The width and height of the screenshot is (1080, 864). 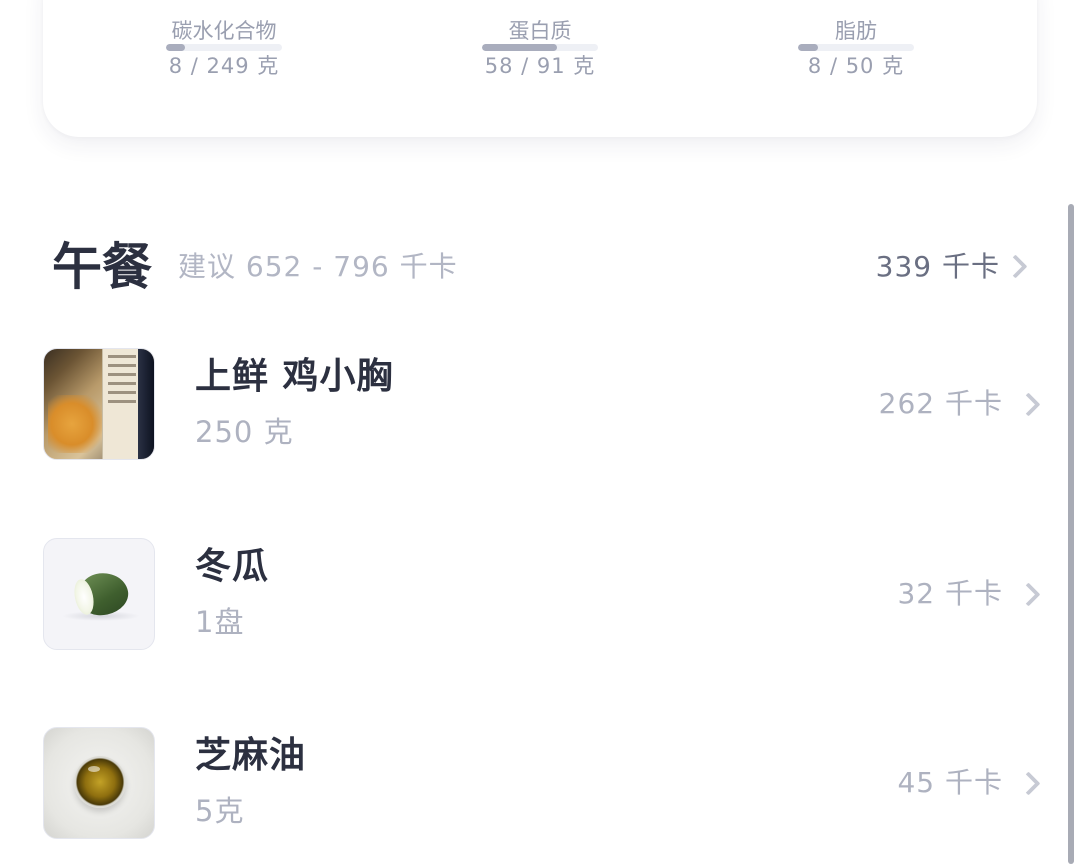 What do you see at coordinates (244, 432) in the screenshot?
I see `food-amount: 250 克` at bounding box center [244, 432].